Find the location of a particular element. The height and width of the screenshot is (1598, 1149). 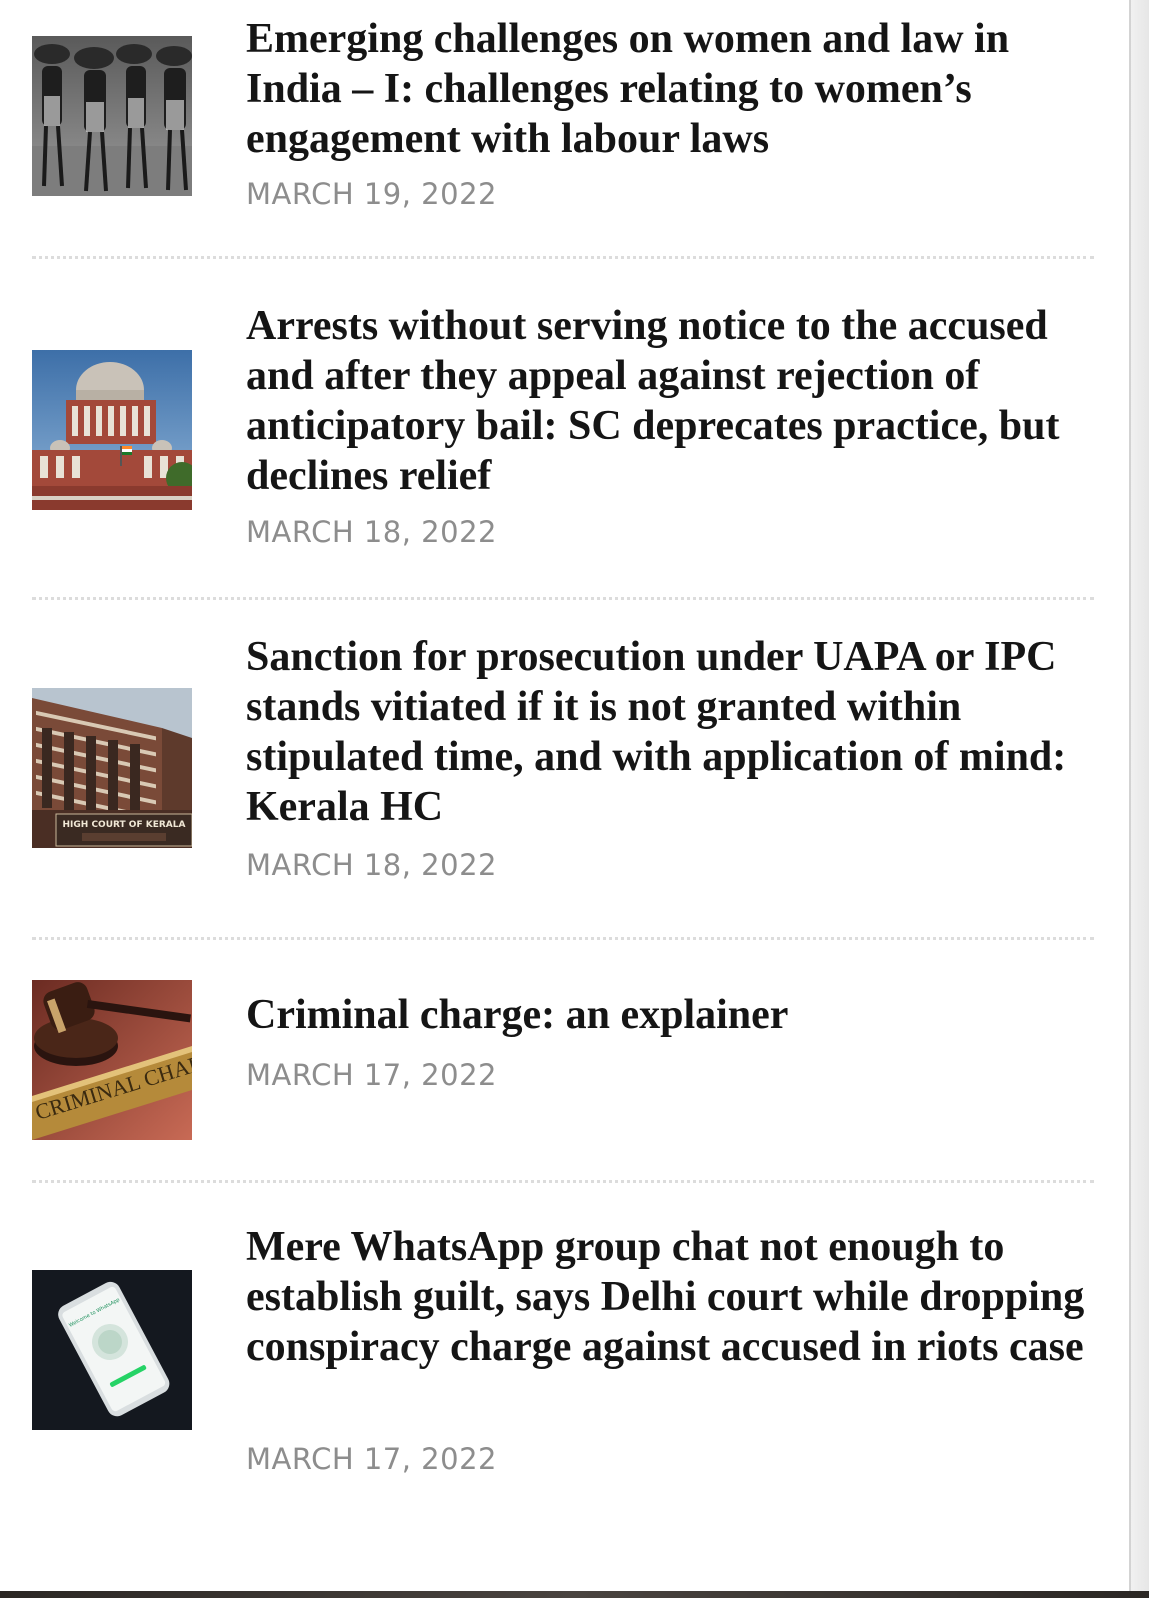

bottom-edge-bar is located at coordinates (574, 1594).